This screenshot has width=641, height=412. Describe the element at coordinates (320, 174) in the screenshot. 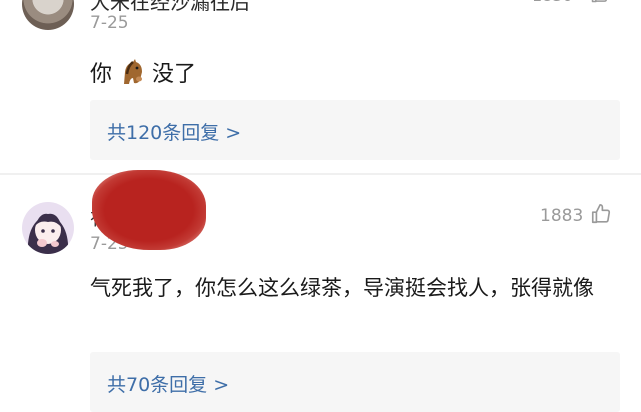

I see `divider` at that location.